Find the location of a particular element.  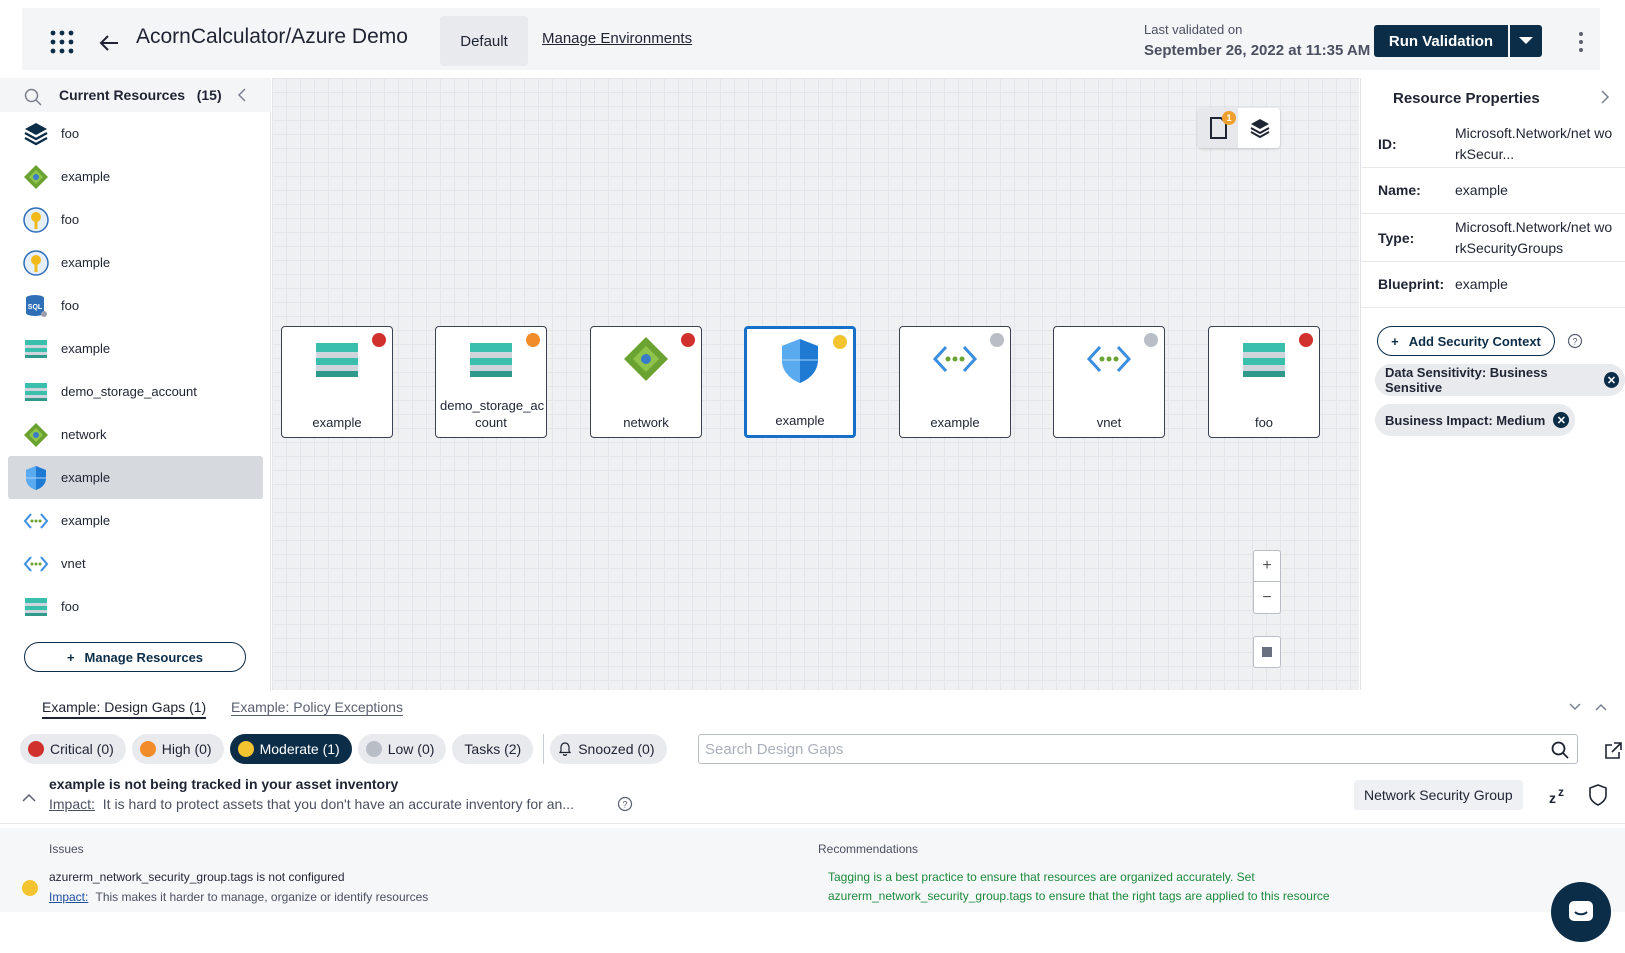

tab-policy-exceptions: Example: Policy Exceptions is located at coordinates (317, 707).